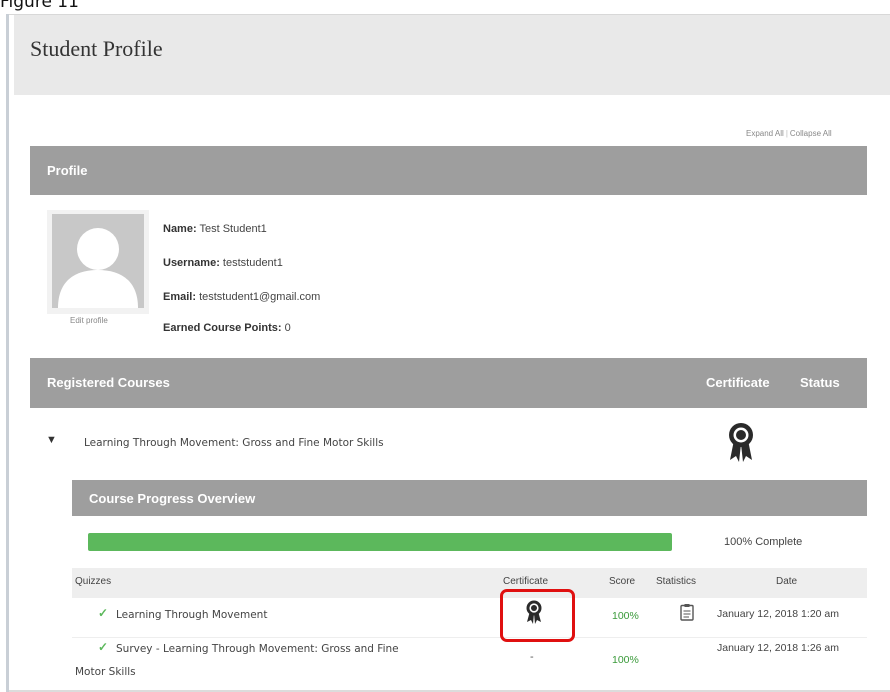  I want to click on course-progress-title: Course Progress Overview, so click(172, 498).